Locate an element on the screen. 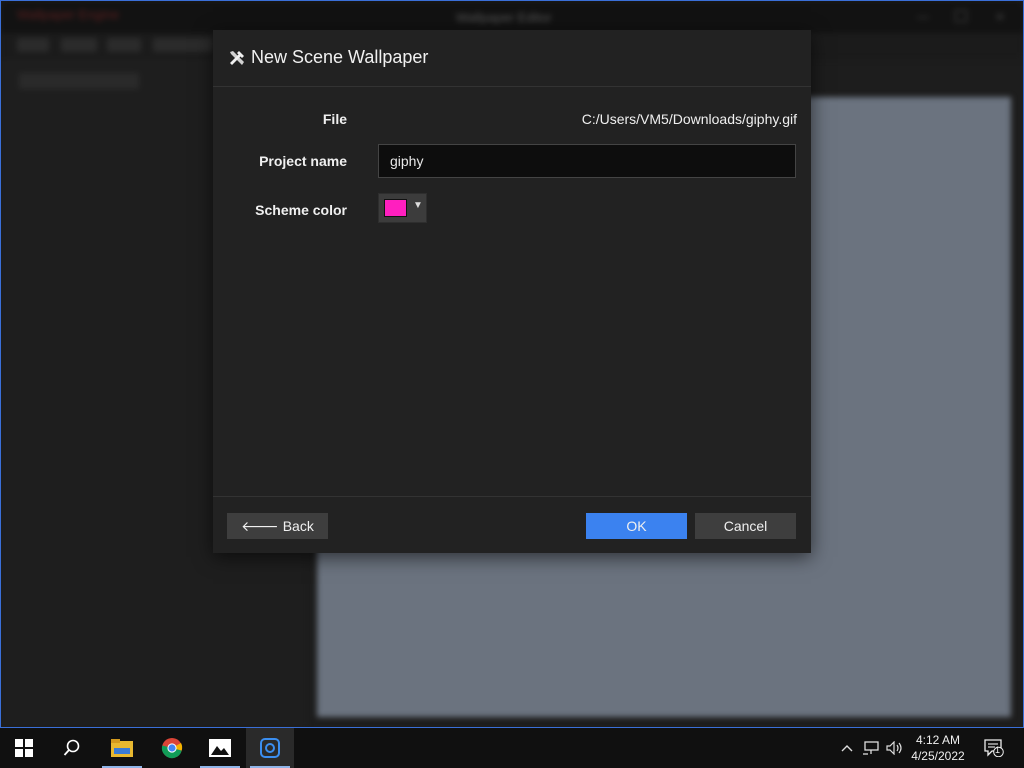  notification-count: 1 is located at coordinates (998, 750).